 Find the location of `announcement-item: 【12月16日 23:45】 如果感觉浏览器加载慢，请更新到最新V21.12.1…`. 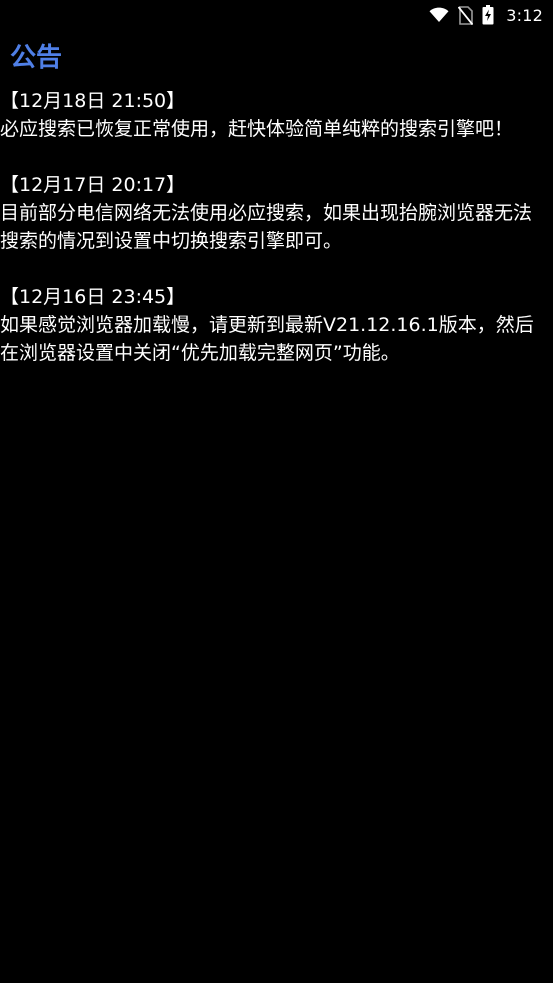

announcement-item: 【12月16日 23:45】 如果感觉浏览器加载慢，请更新到最新V21.12.1… is located at coordinates (276, 325).